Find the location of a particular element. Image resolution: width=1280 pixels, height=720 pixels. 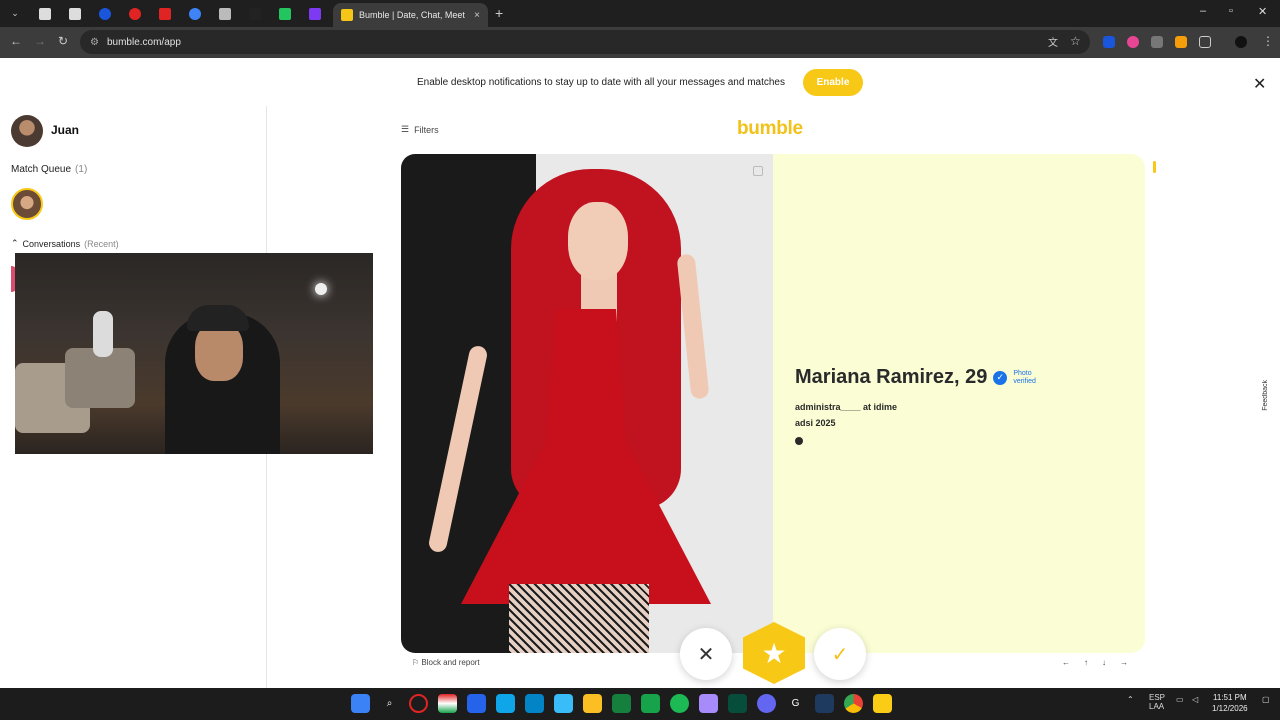

cap-shape is located at coordinates (218, 318).